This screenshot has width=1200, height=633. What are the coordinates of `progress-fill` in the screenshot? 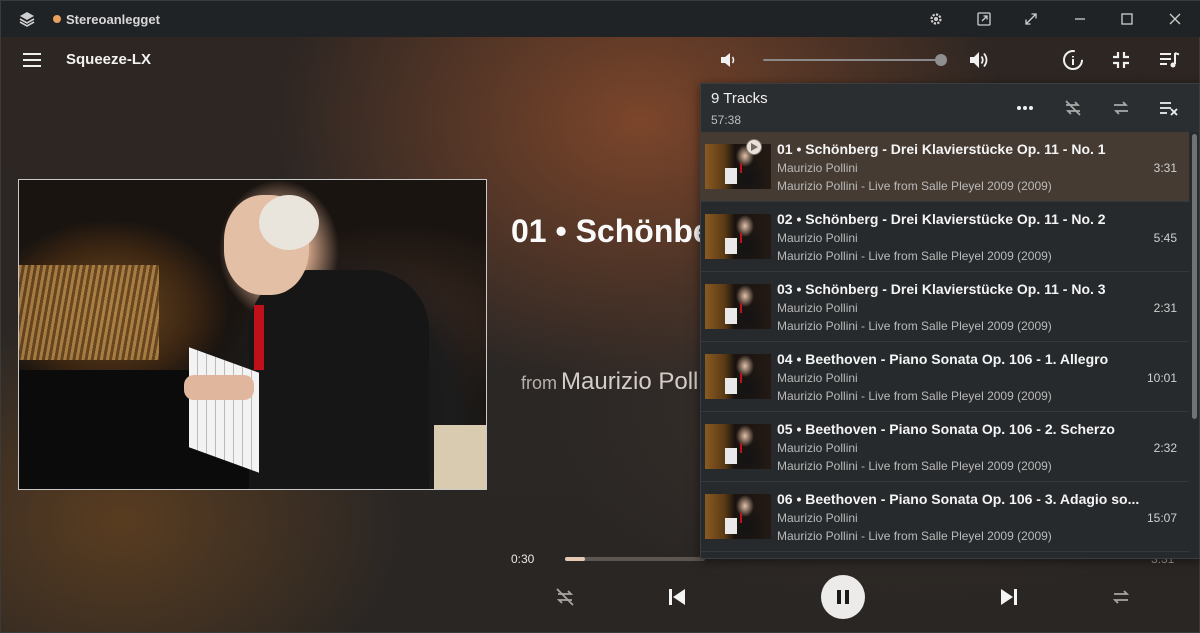 It's located at (575, 559).